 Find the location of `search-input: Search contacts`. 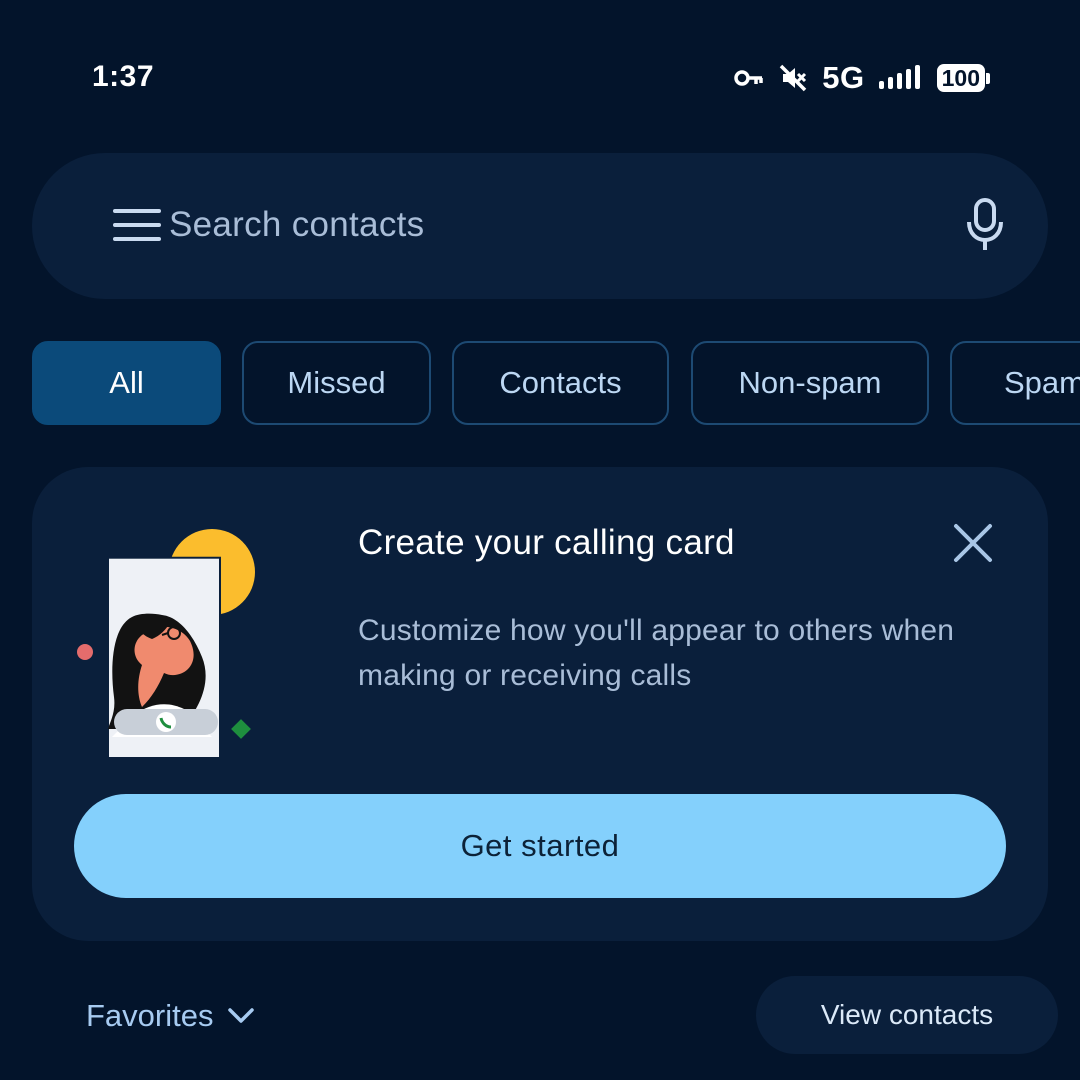

search-input: Search contacts is located at coordinates (296, 225).